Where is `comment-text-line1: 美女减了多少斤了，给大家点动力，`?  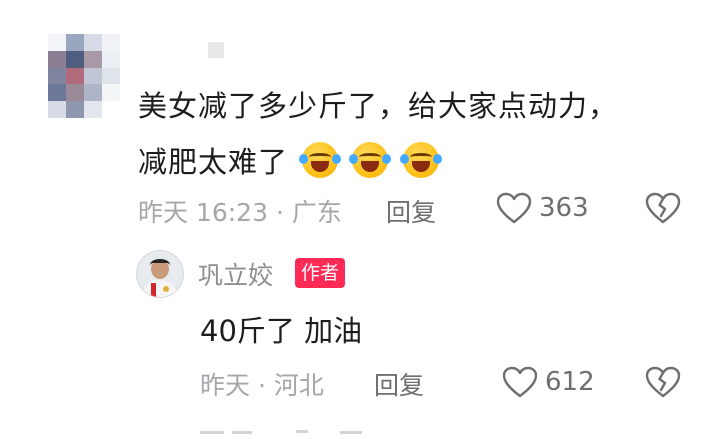
comment-text-line1: 美女减了多少斤了，给大家点动力， is located at coordinates (378, 106).